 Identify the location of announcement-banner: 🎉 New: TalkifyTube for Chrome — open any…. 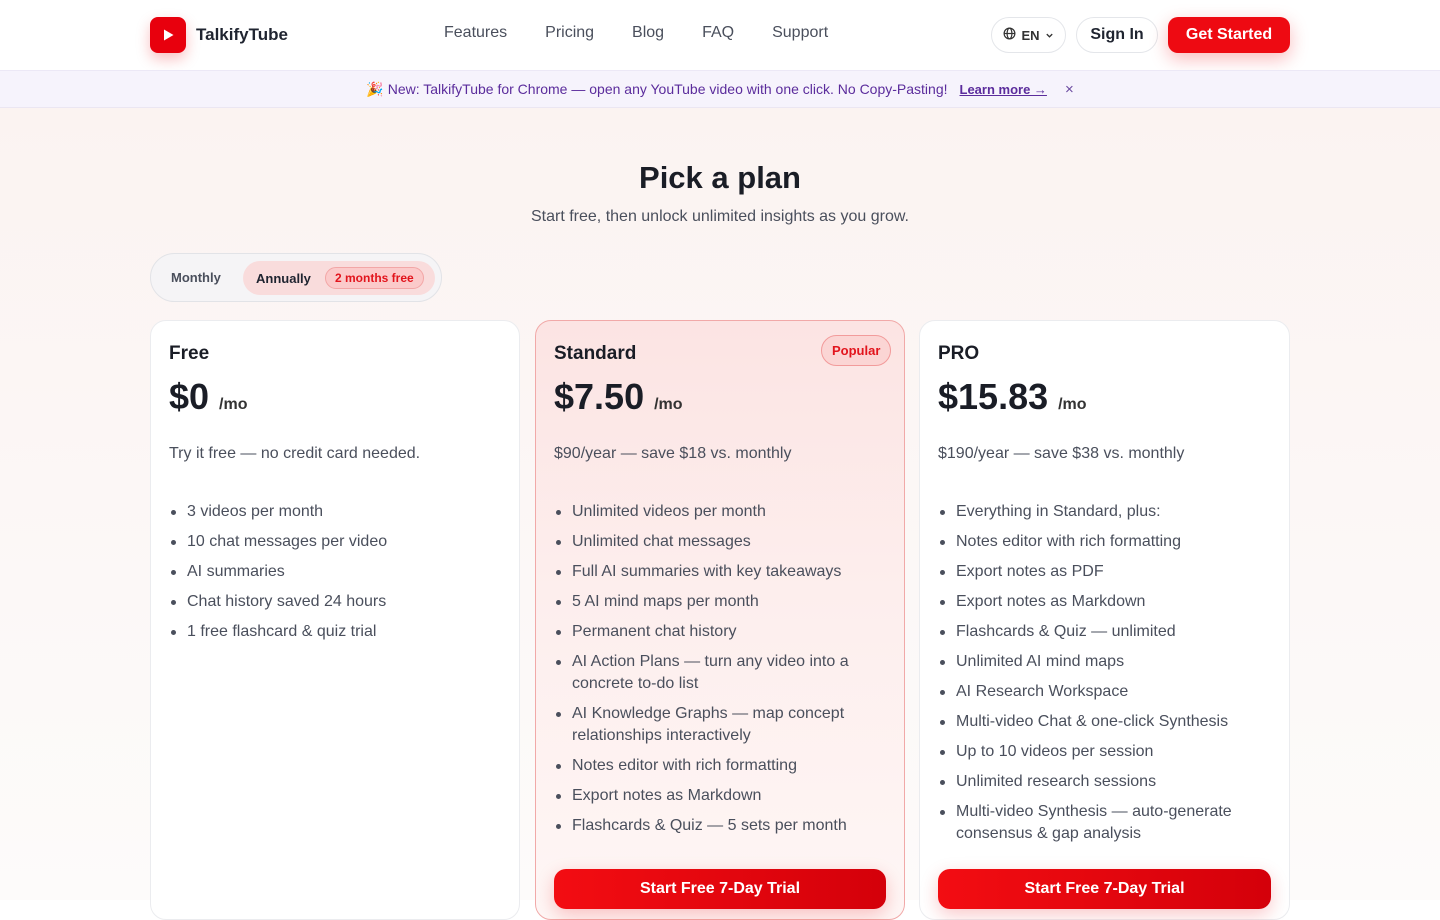
(720, 89).